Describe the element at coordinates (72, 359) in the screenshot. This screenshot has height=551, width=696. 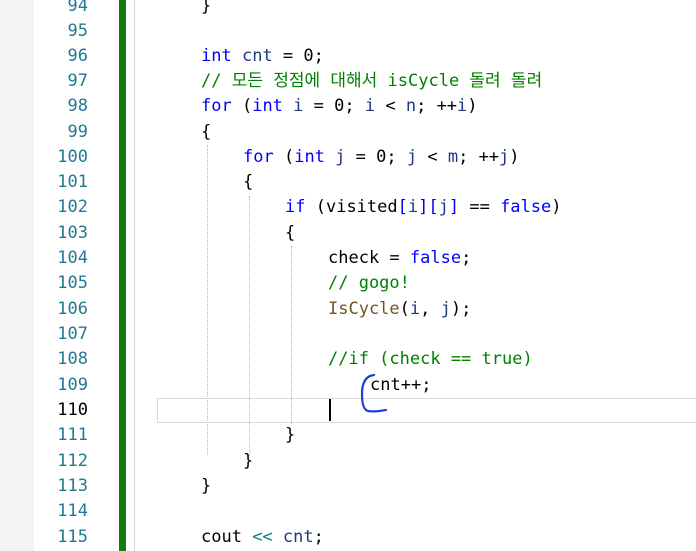
I see `line-number: 108` at that location.